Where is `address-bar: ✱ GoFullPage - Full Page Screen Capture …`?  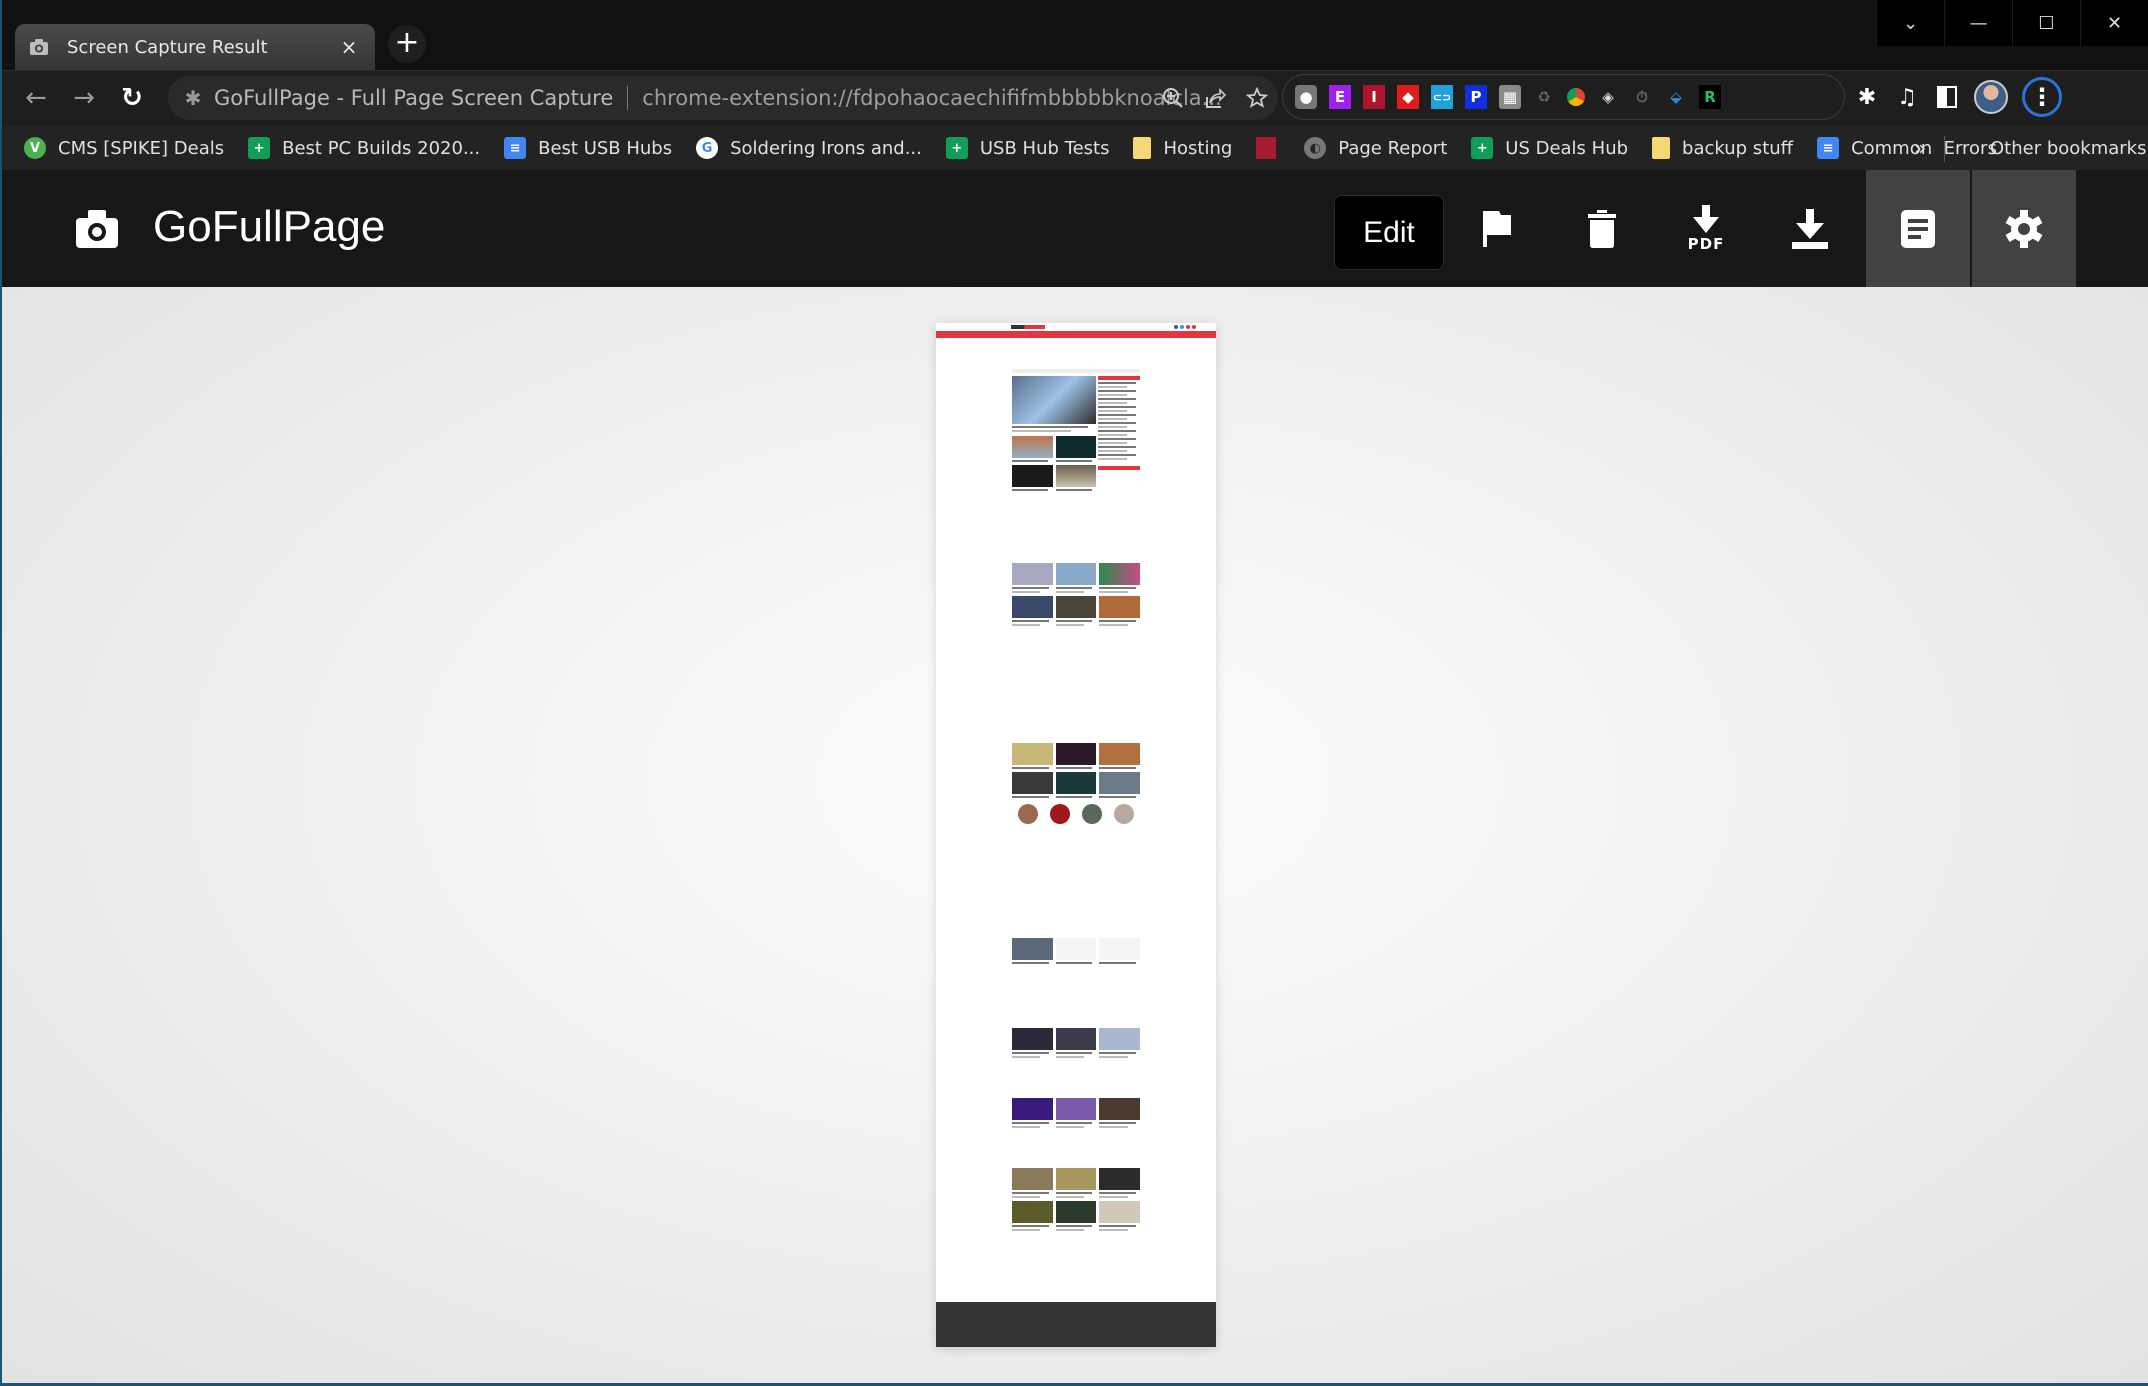
address-bar: ✱ GoFullPage - Full Page Screen Capture … is located at coordinates (723, 98).